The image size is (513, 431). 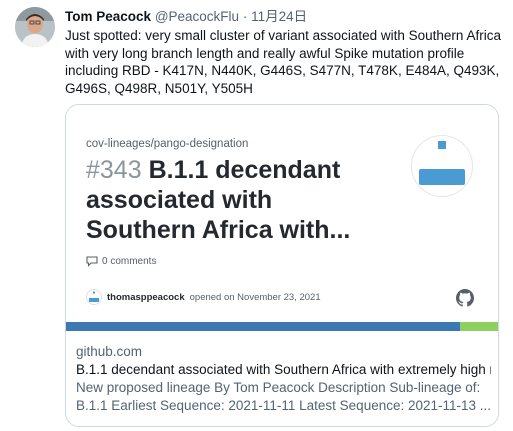 I want to click on comment-count: 0 comments, so click(x=121, y=261).